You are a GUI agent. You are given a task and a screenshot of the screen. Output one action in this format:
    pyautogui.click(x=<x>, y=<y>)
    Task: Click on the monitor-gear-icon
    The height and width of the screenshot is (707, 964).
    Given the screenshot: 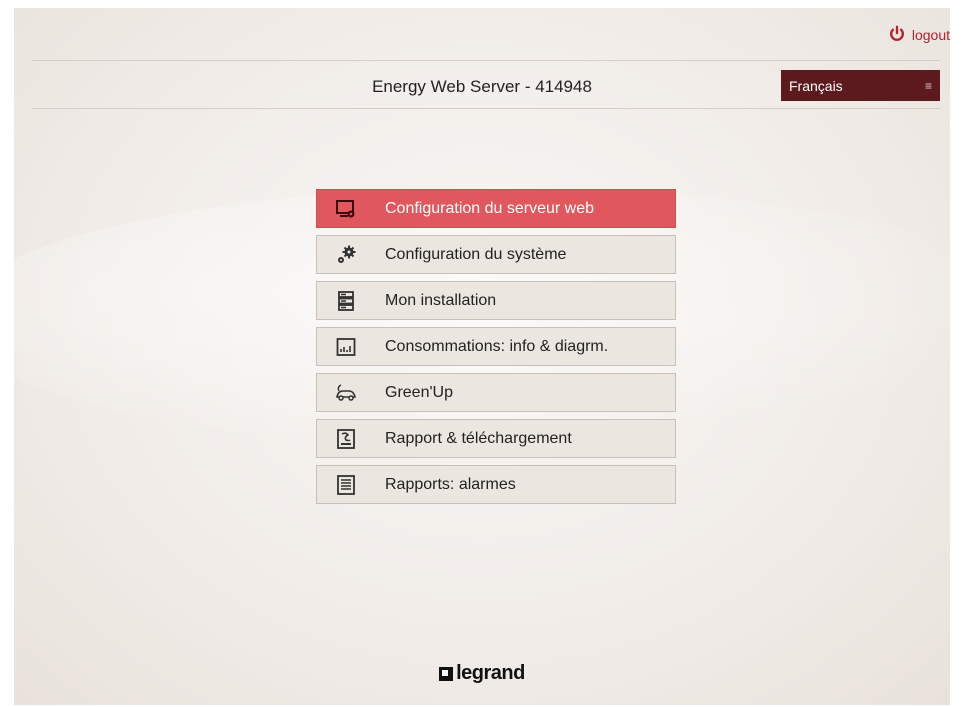 What is the action you would take?
    pyautogui.click(x=346, y=209)
    